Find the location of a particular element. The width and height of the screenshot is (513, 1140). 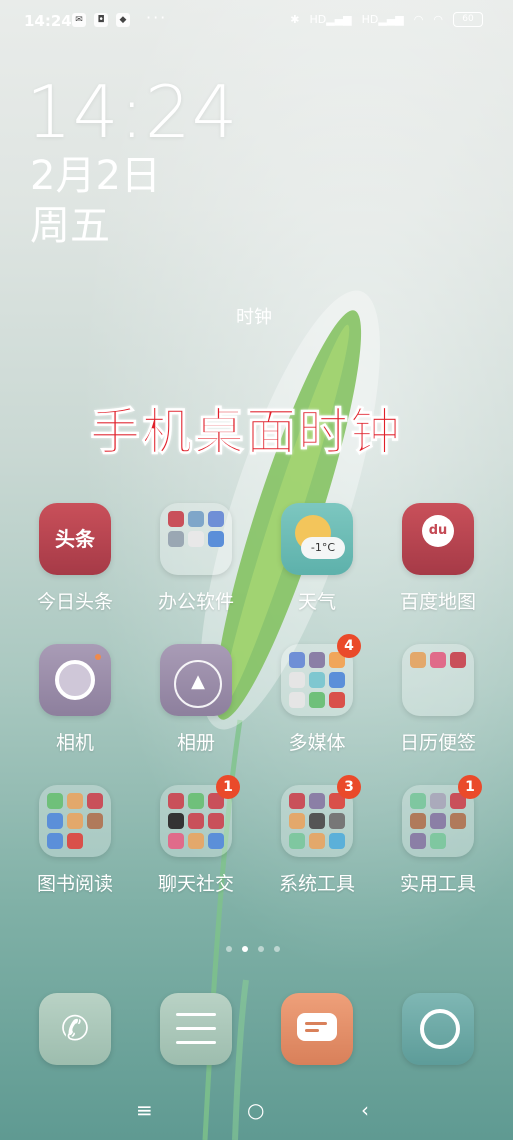

app-toutiao: 头条 今日头条 is located at coordinates (75, 558).